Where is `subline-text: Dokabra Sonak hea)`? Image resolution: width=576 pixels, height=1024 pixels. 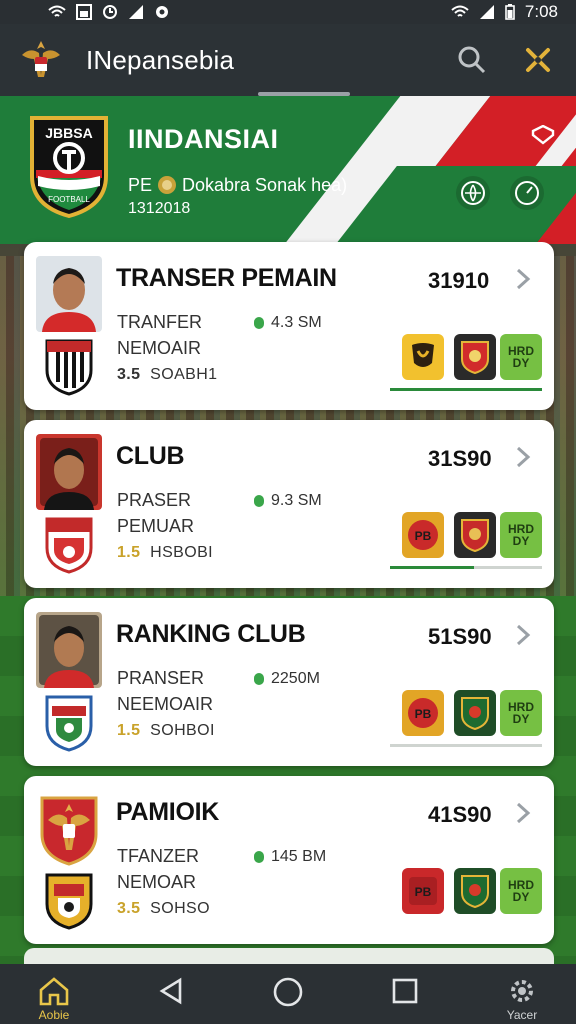 subline-text: Dokabra Sonak hea) is located at coordinates (265, 184).